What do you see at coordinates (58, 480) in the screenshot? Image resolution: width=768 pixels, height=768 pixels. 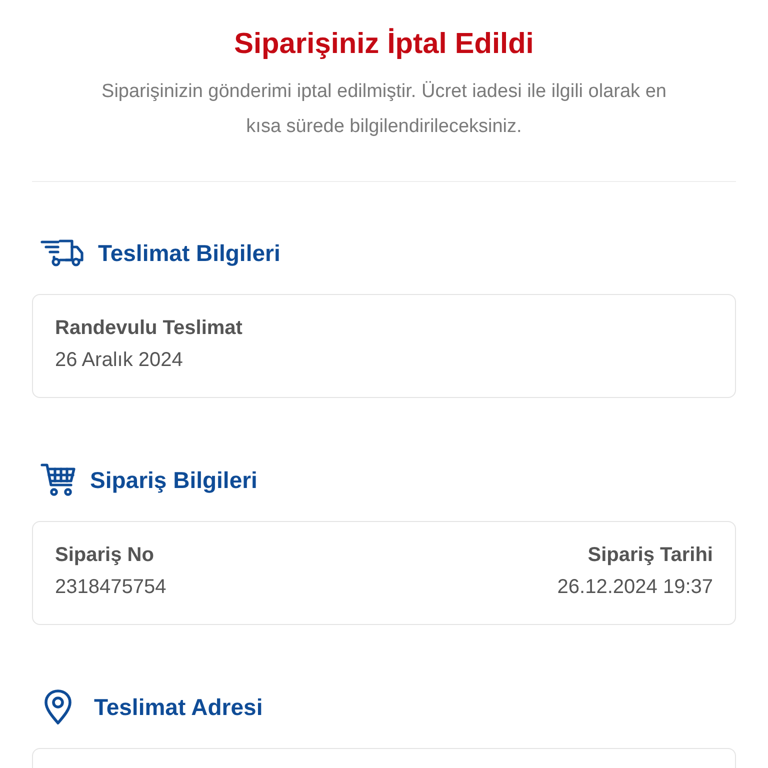 I see `shopping-cart-icon` at bounding box center [58, 480].